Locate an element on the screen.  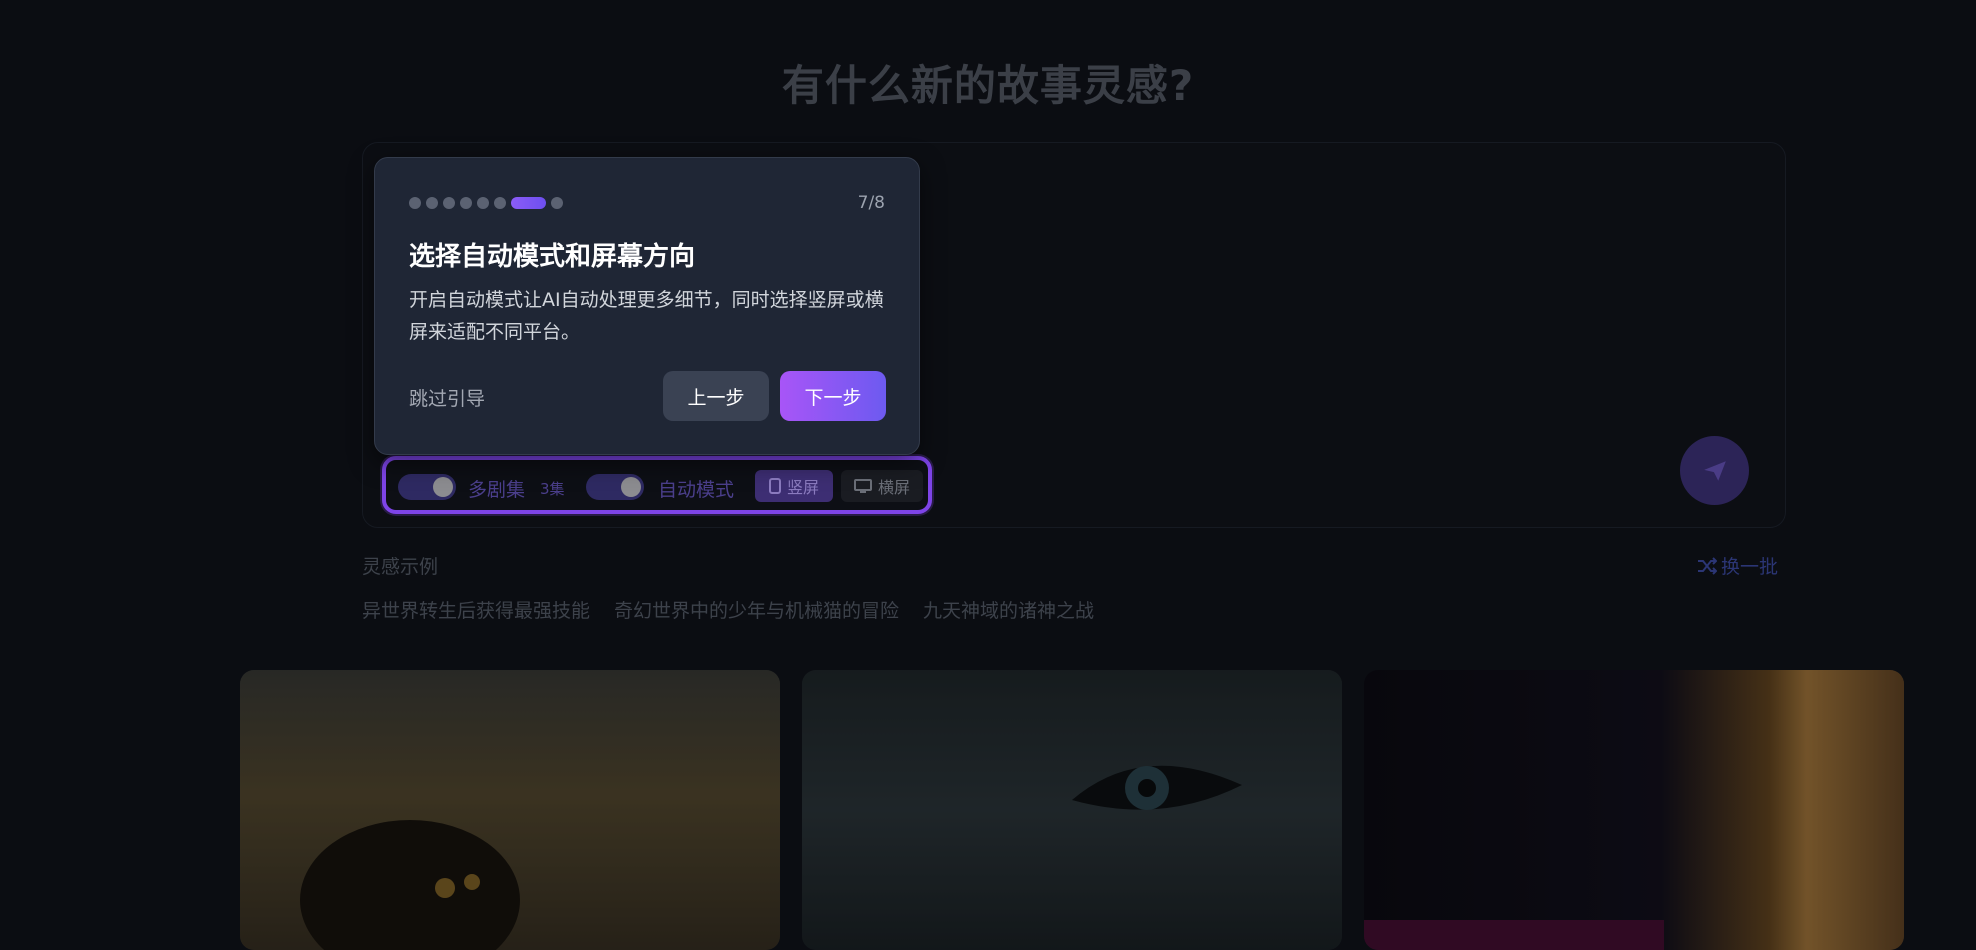
options-row: 多剧集 3集 自动模式 竖屏 横屏 is located at coordinates (657, 485).